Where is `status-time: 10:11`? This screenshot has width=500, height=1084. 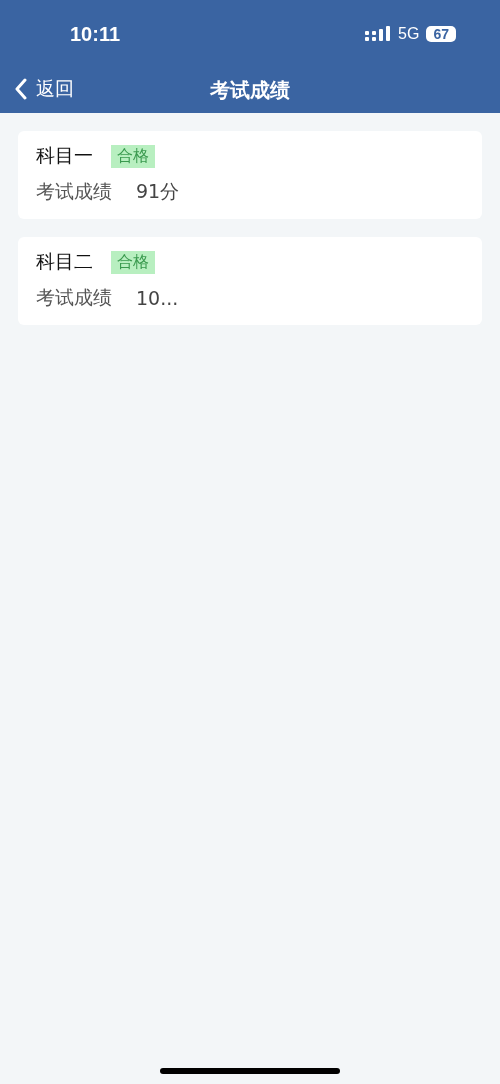 status-time: 10:11 is located at coordinates (95, 34).